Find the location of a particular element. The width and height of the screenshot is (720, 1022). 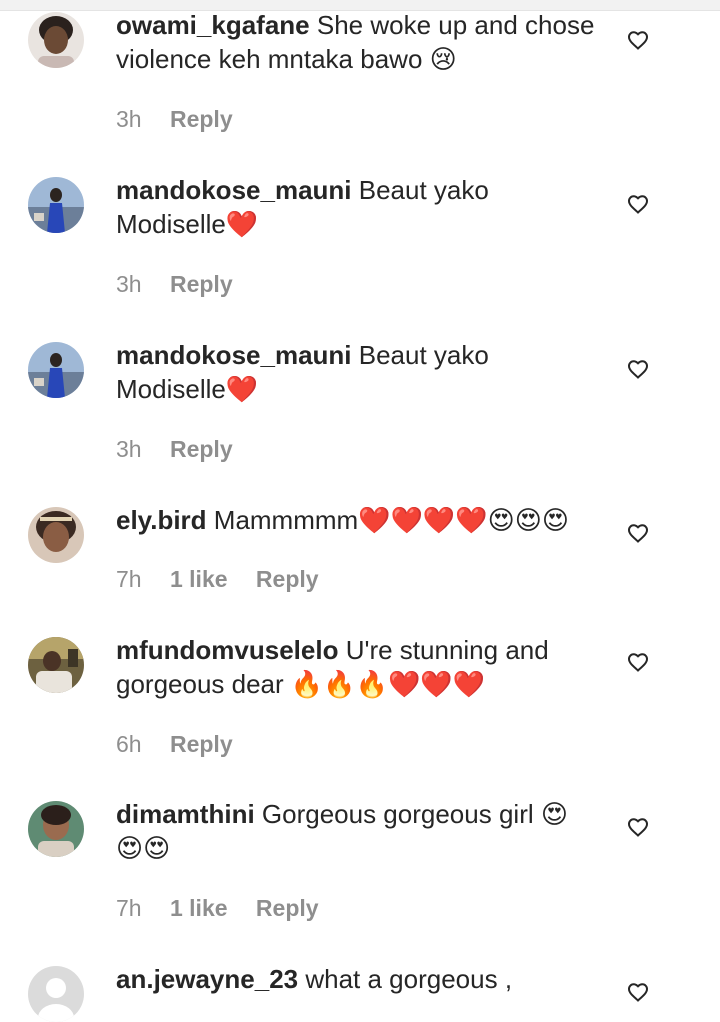

comment-username: dimamthini is located at coordinates (185, 814).